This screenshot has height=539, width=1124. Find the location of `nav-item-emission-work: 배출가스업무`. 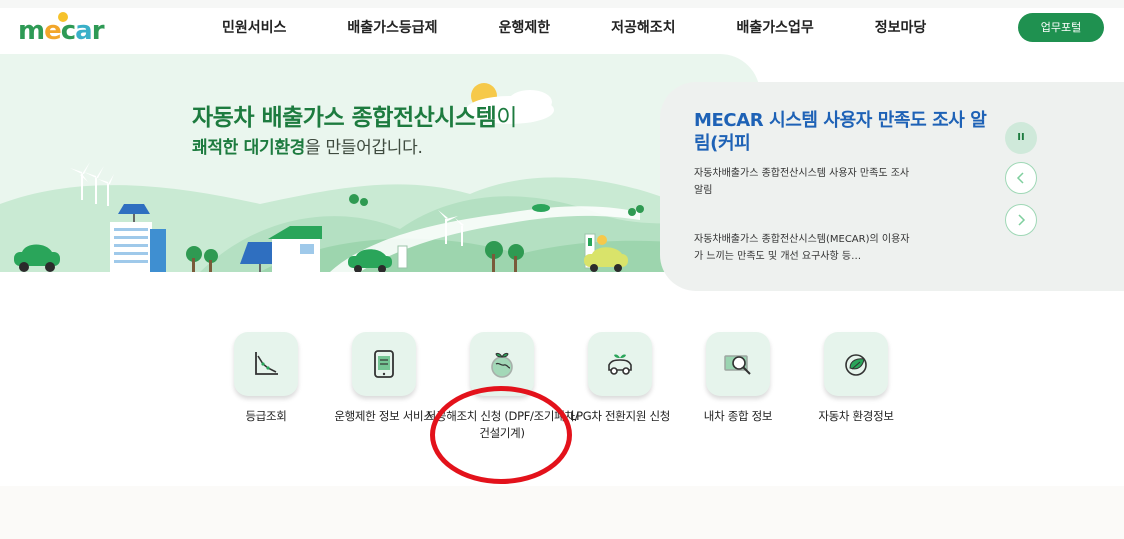

nav-item-emission-work: 배출가스업무 is located at coordinates (775, 31).